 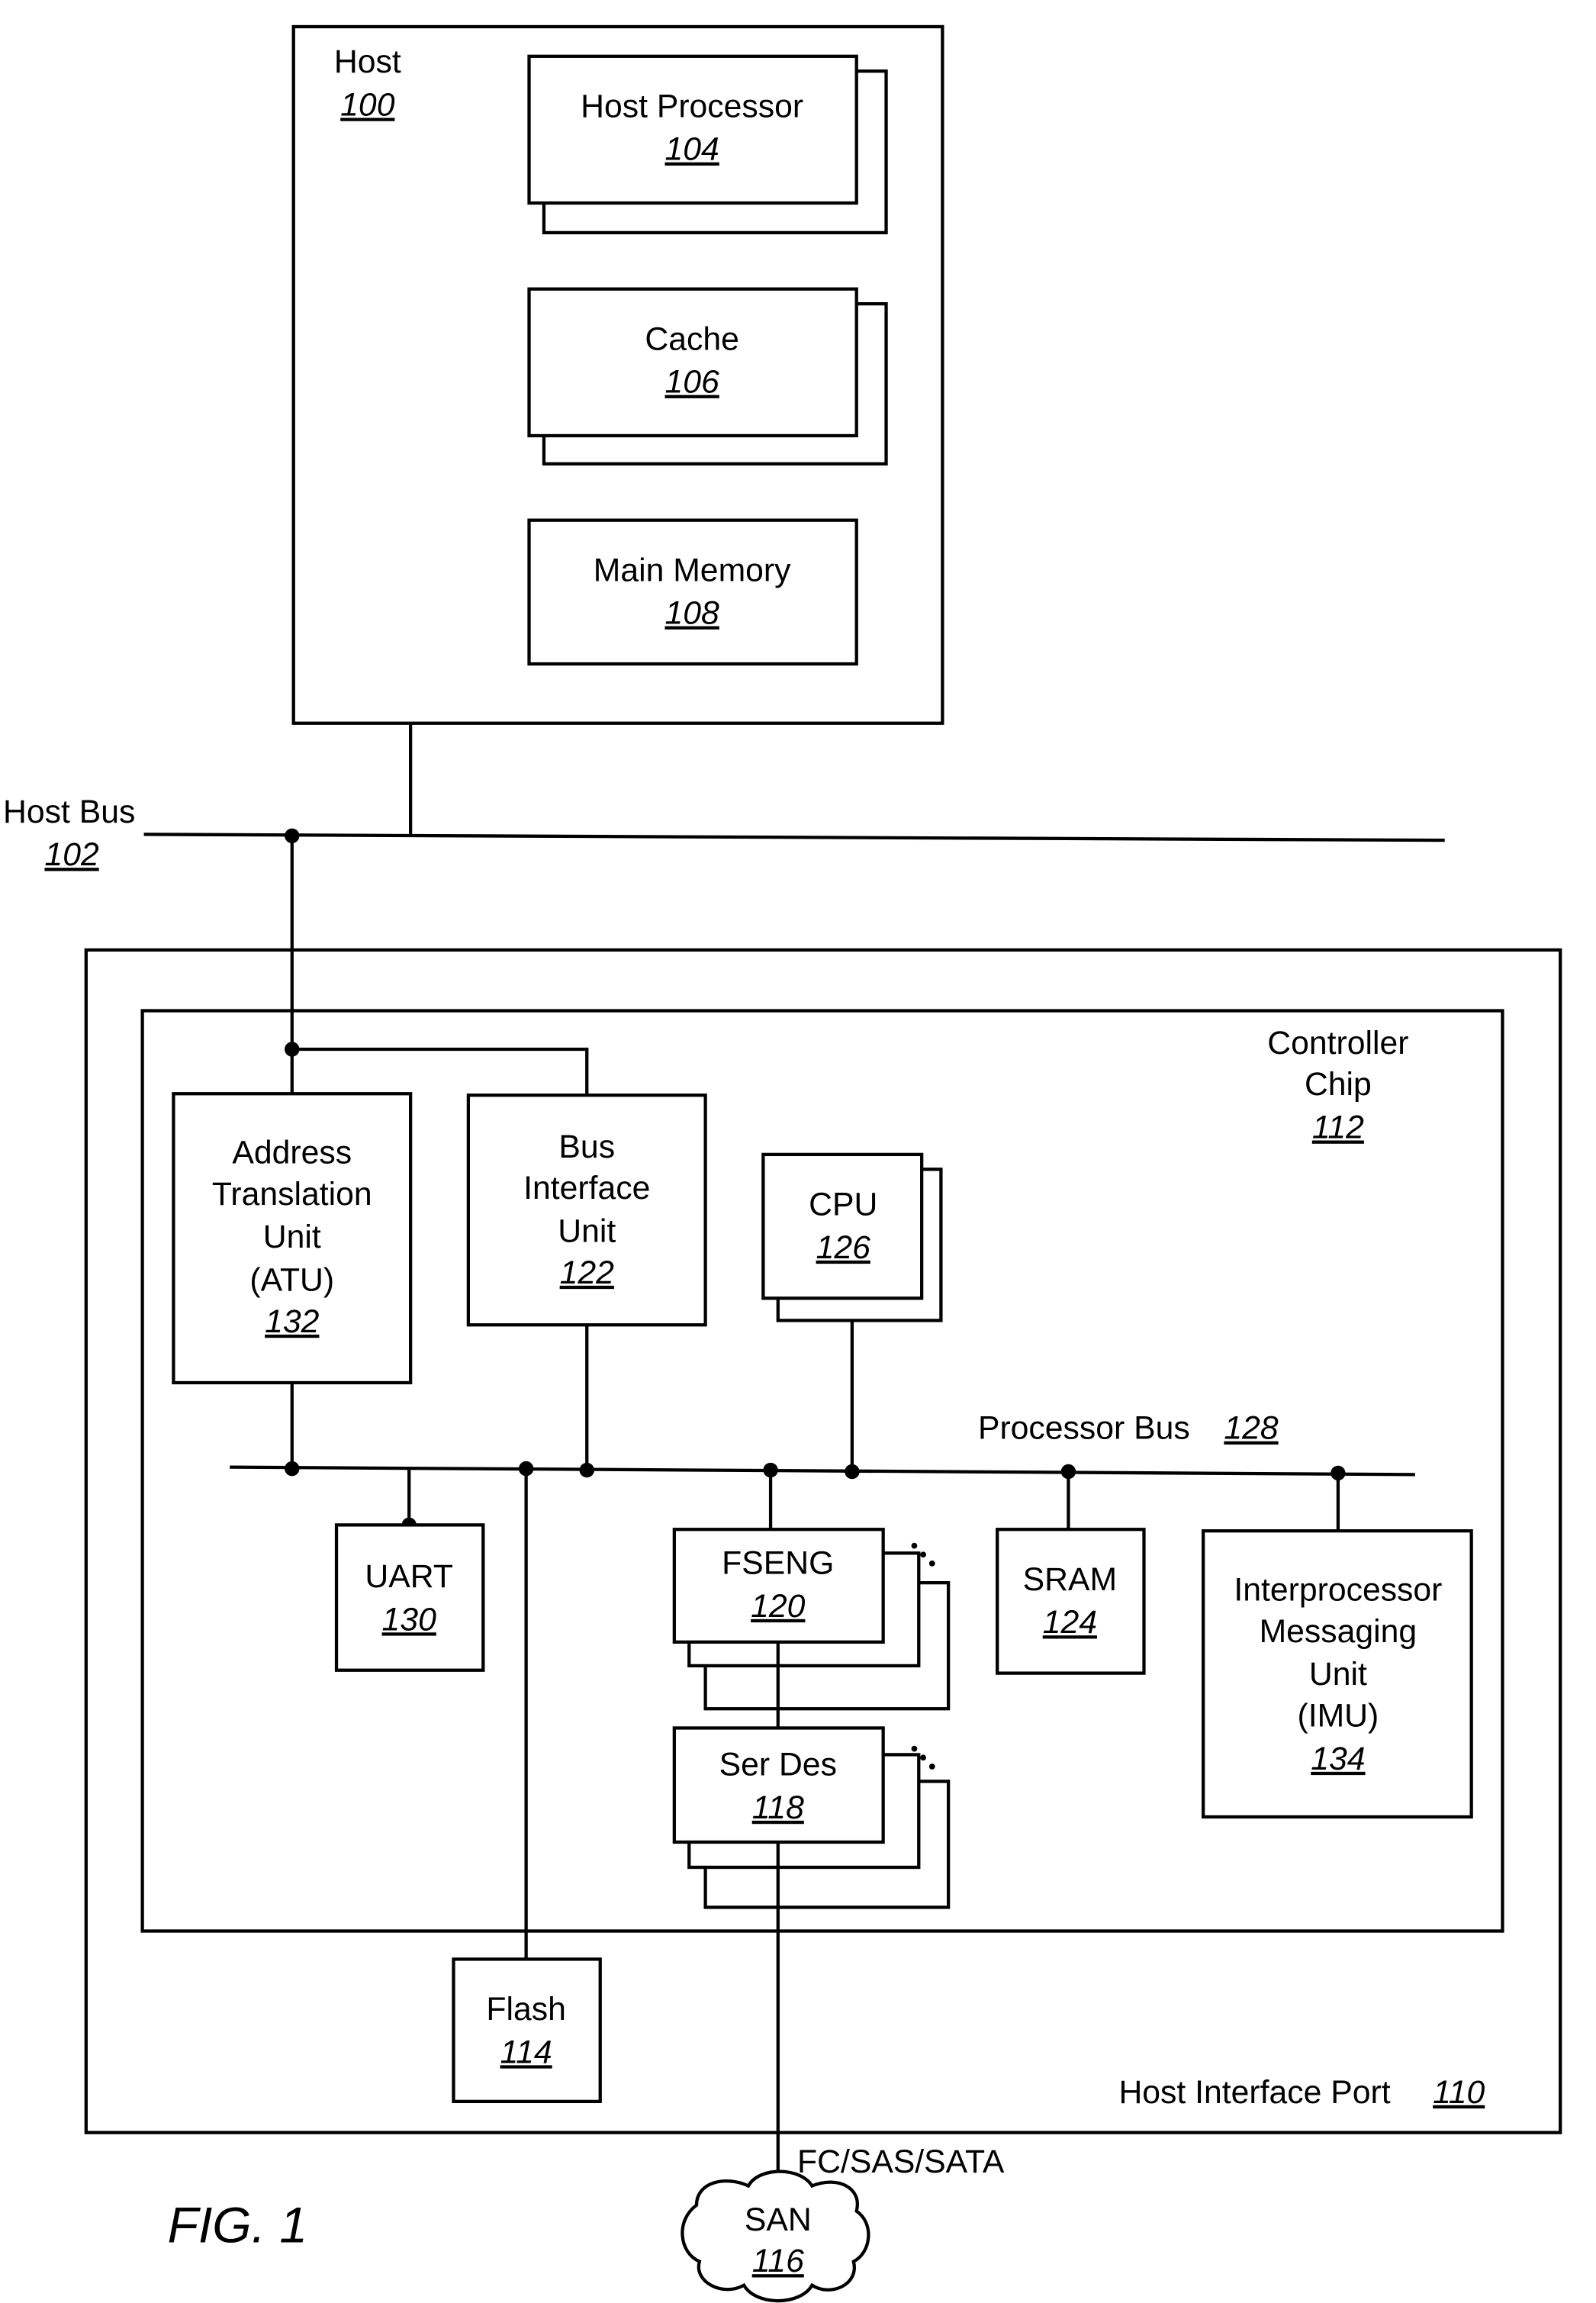 I want to click on biu-label-2: Interface, so click(x=586, y=1188).